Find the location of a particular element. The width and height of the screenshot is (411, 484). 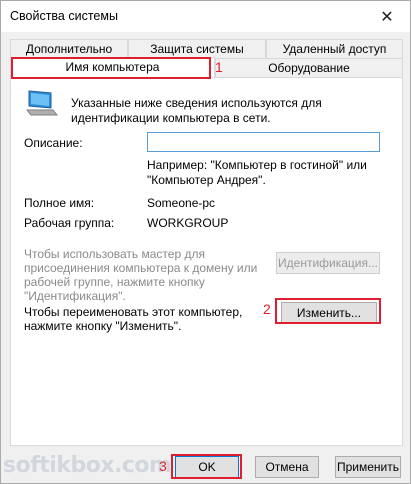

info-text-line1: Указанные ниже сведения используются для is located at coordinates (196, 103).